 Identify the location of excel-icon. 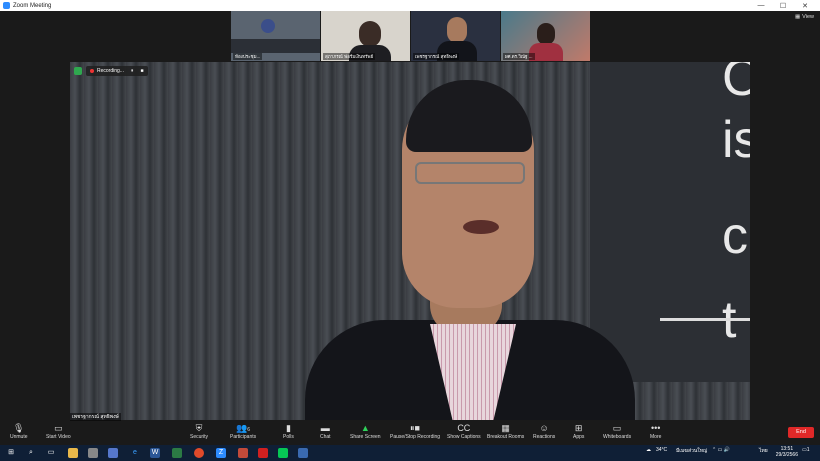
(177, 453).